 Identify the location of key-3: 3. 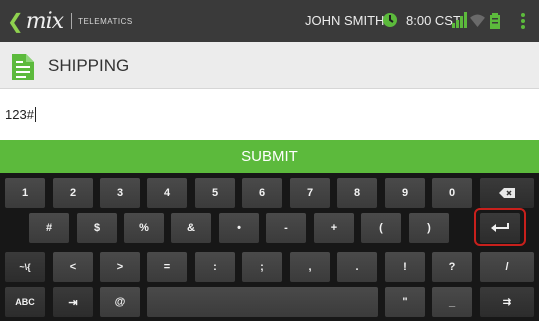
(120, 193).